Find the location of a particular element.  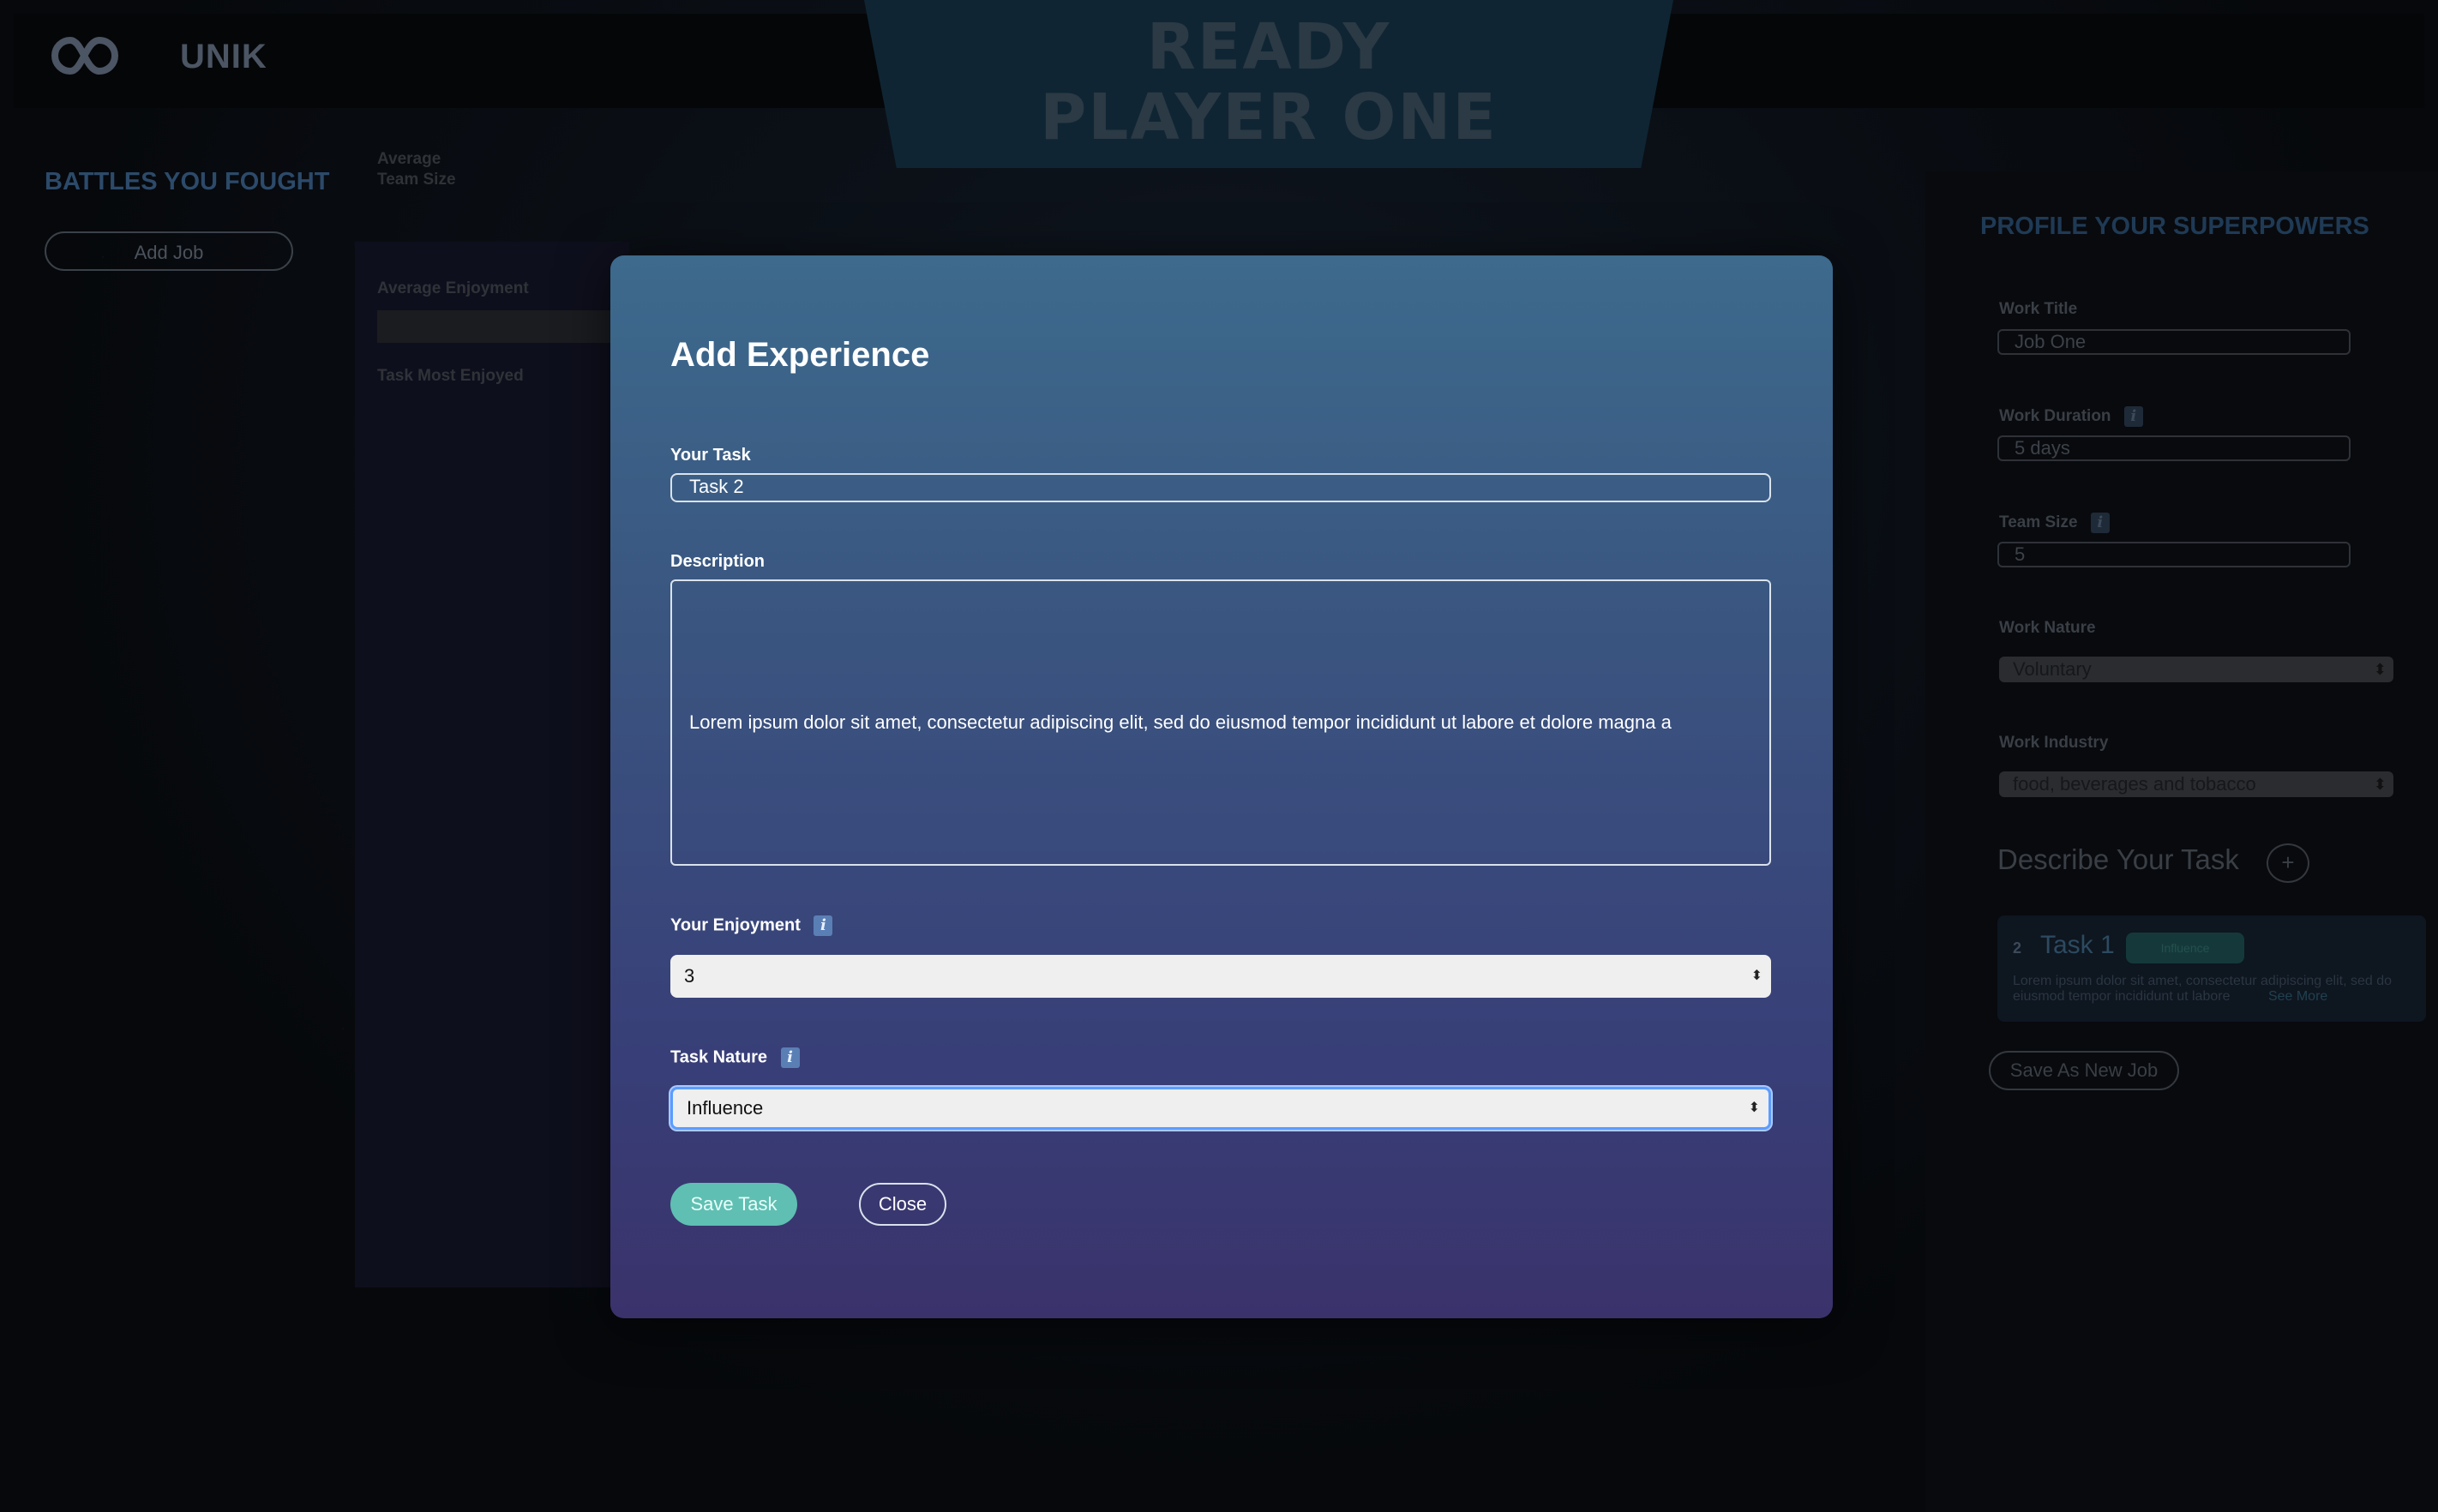

task-nature-label: Task Nature i is located at coordinates (735, 1057).